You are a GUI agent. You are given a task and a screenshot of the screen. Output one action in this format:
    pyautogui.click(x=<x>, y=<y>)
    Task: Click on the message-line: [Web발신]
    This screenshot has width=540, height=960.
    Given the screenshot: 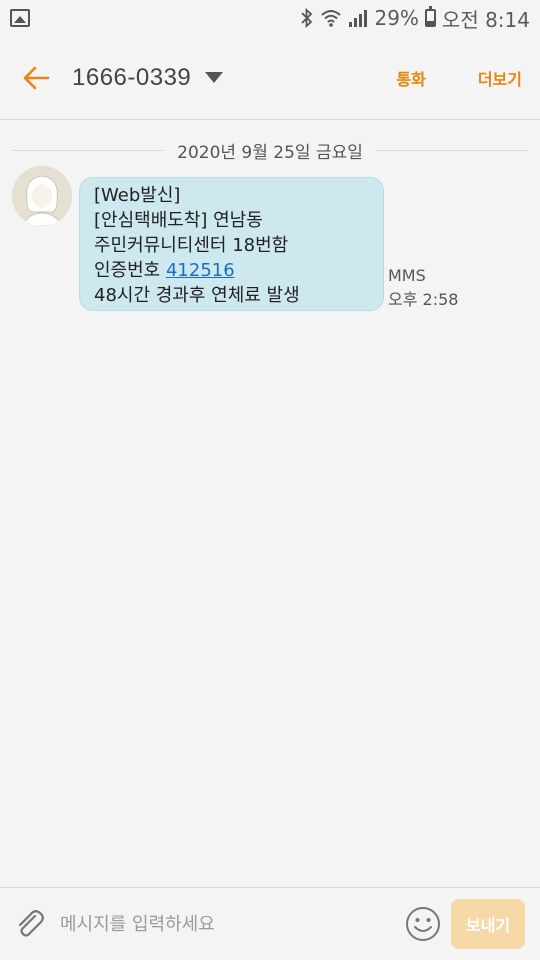 What is the action you would take?
    pyautogui.click(x=137, y=195)
    